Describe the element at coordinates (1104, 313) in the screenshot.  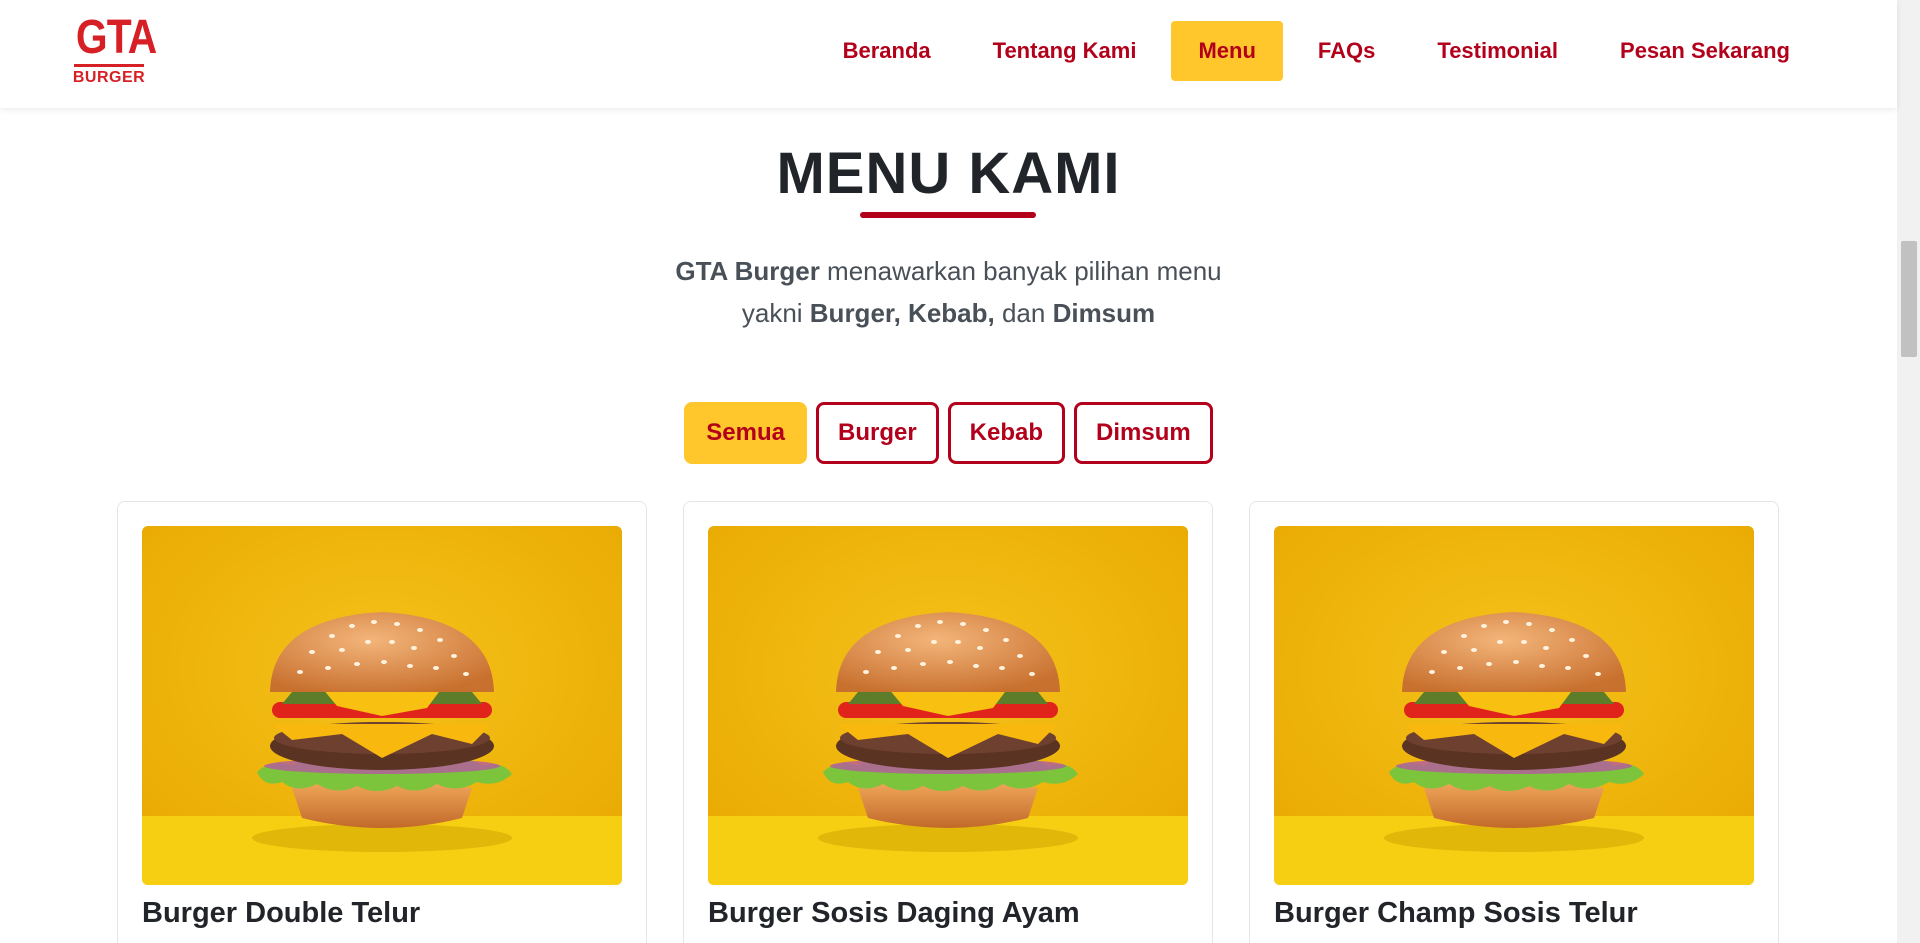
I see `lead-item-dimsum: Dimsum` at that location.